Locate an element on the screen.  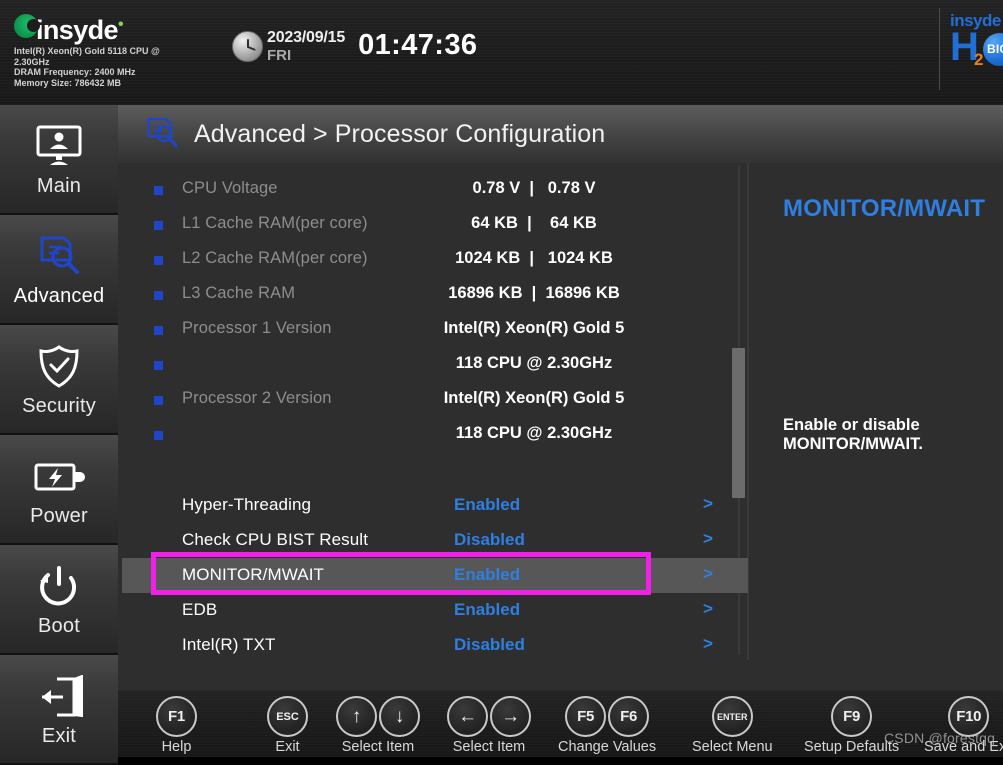
sidebar-item-label-boot: Boot is located at coordinates (59, 625).